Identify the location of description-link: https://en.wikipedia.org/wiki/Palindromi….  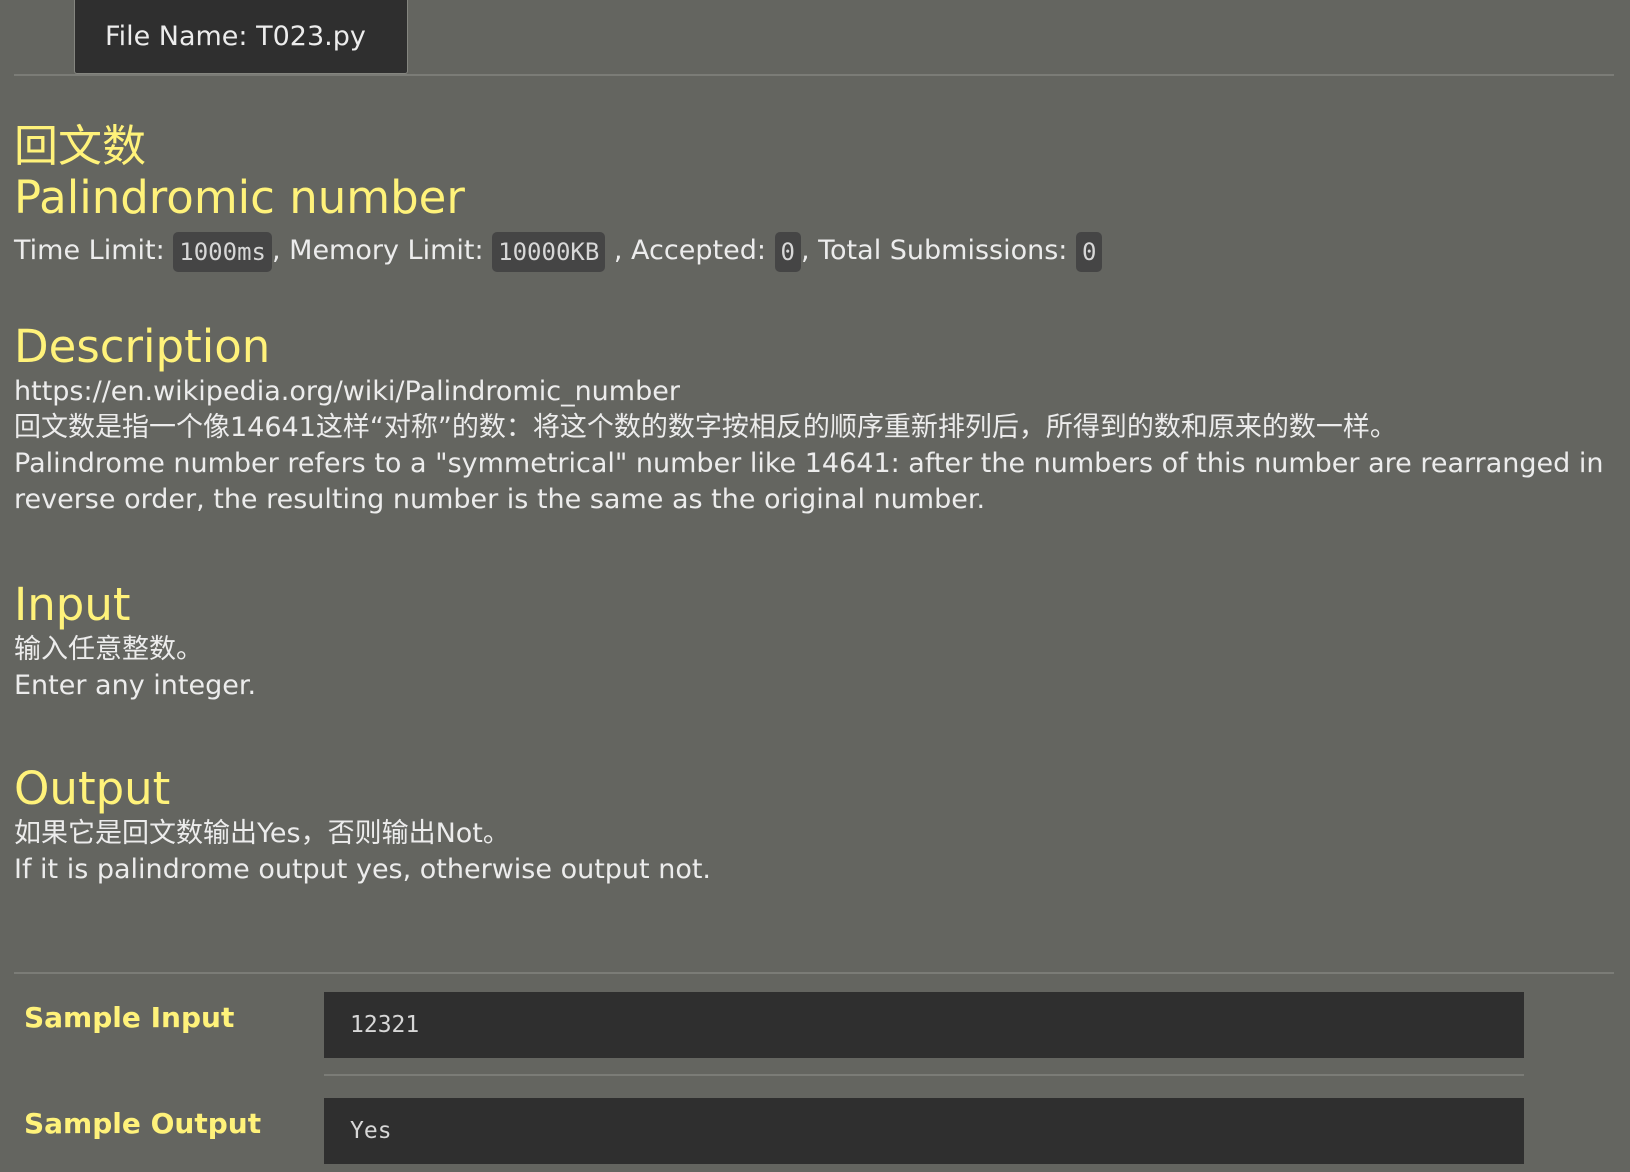
(814, 392).